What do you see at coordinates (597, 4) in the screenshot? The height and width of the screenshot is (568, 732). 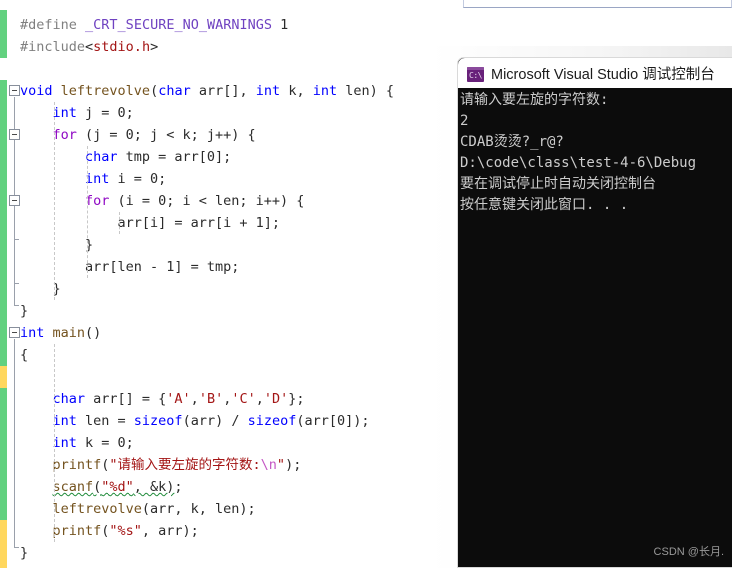 I see `navigation-bar-dropdown: (全局范围)` at bounding box center [597, 4].